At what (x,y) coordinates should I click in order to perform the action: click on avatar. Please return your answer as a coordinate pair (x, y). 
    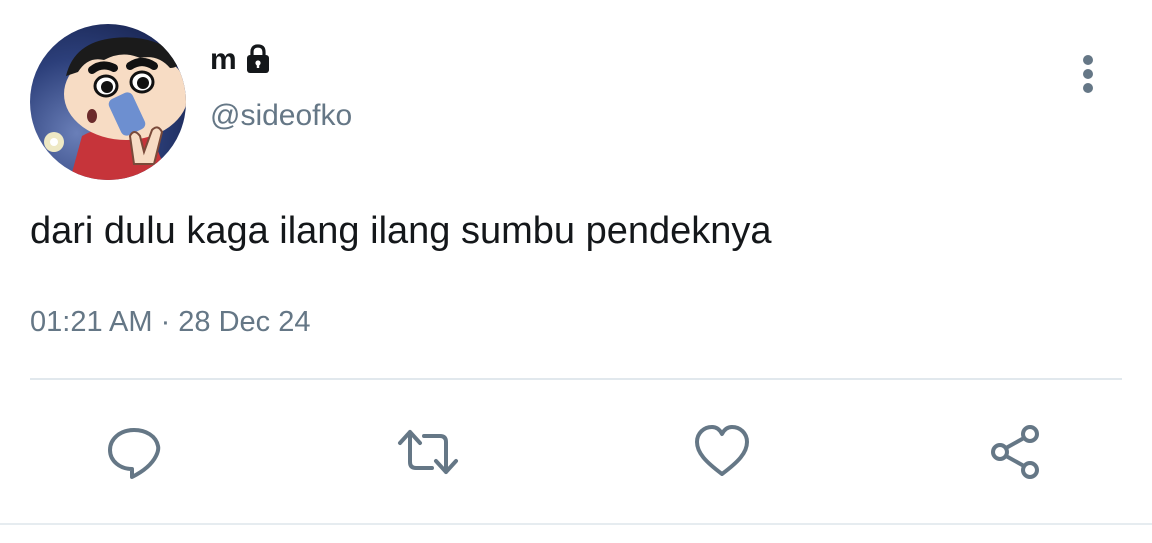
    Looking at the image, I should click on (108, 102).